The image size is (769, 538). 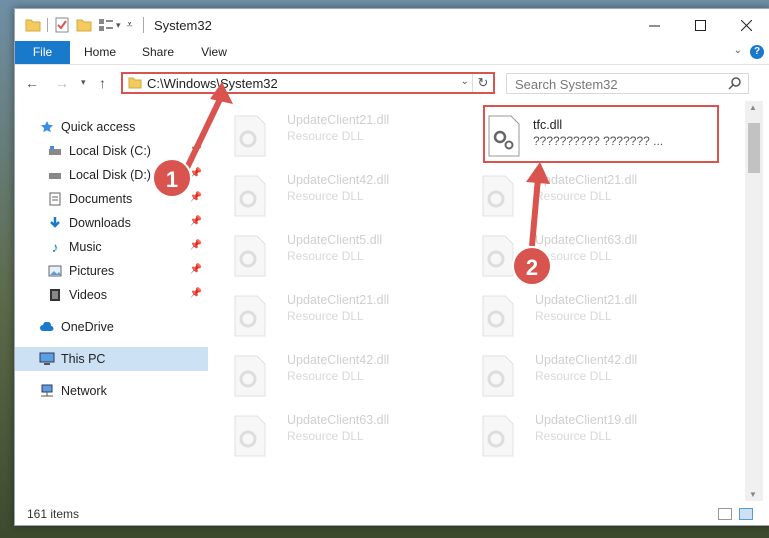 What do you see at coordinates (335, 252) in the screenshot?
I see `file-item: UpdateClient5.dll Resource DLL` at bounding box center [335, 252].